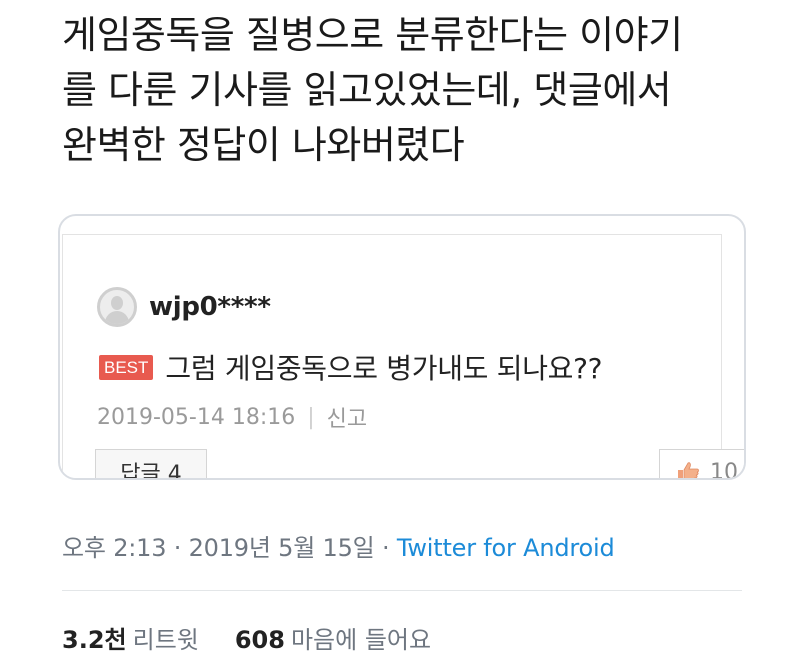 The width and height of the screenshot is (793, 664). I want to click on avatar-body-shape, so click(117, 317).